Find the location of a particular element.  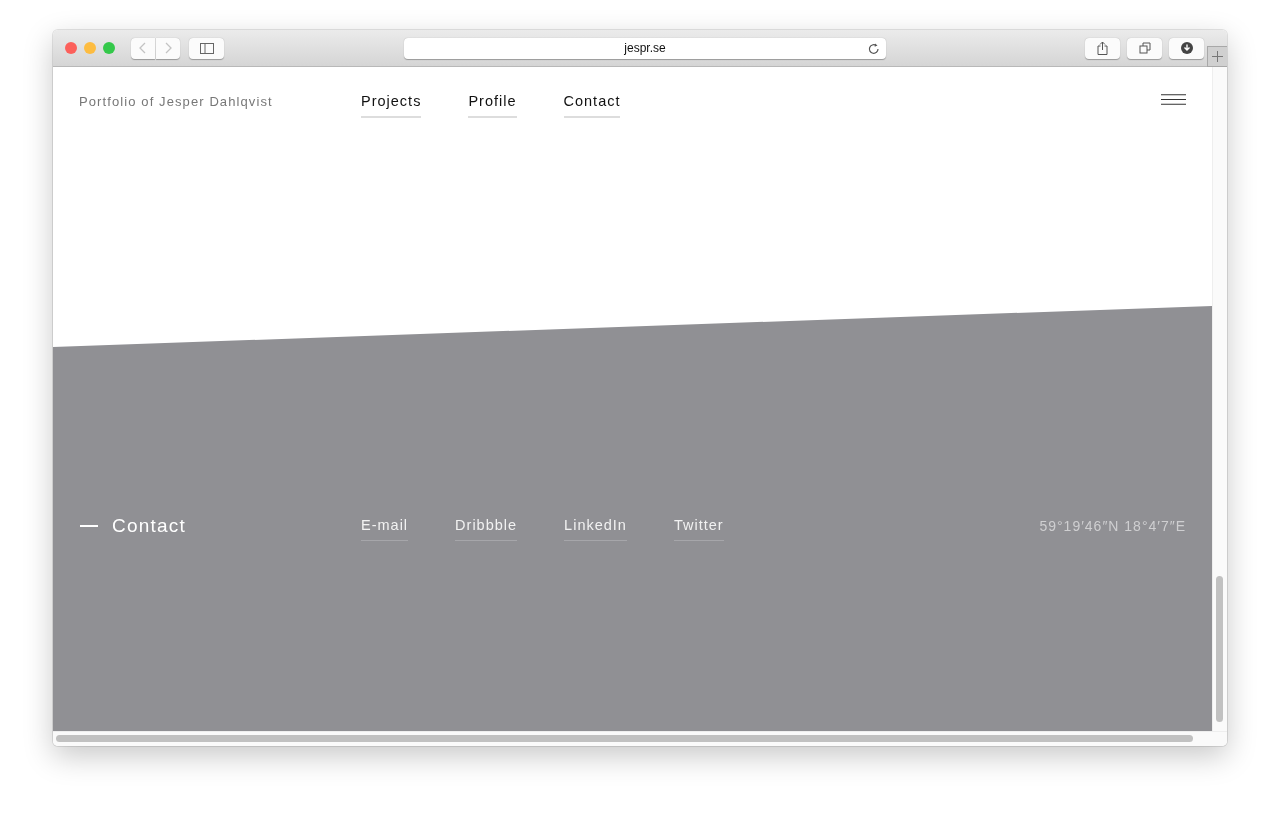

nav-link: Contact is located at coordinates (592, 105).